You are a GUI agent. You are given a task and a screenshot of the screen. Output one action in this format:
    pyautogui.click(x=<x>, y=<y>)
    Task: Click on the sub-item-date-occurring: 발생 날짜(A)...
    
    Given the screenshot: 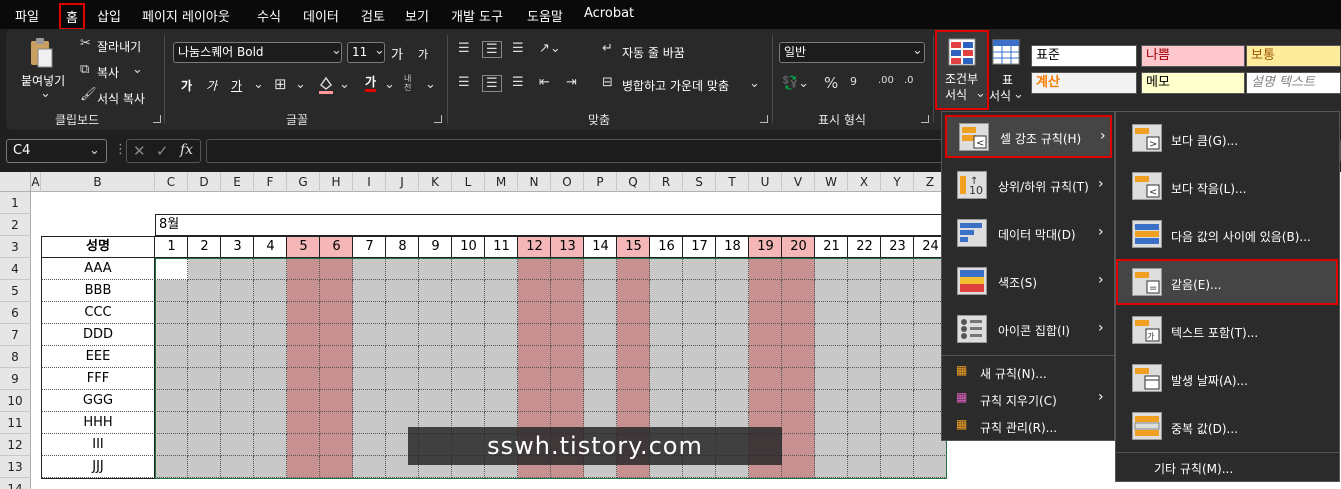 What is the action you would take?
    pyautogui.click(x=1227, y=378)
    